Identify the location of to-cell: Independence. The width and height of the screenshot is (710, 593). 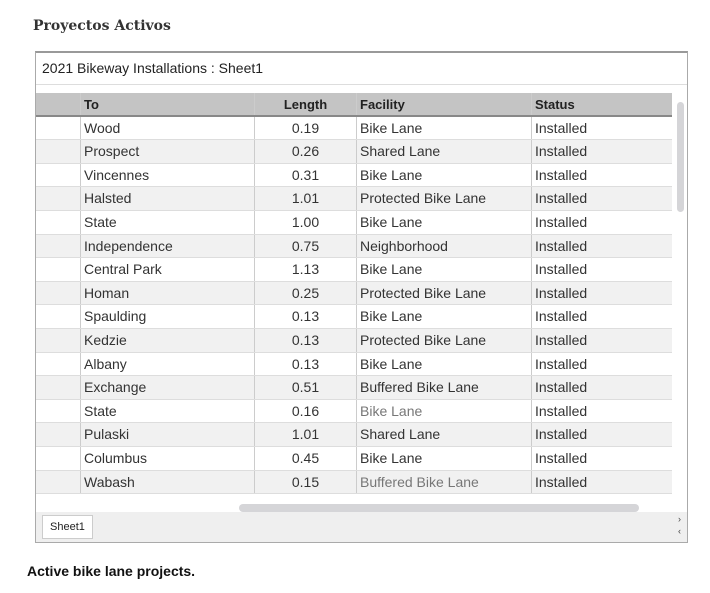
(168, 246).